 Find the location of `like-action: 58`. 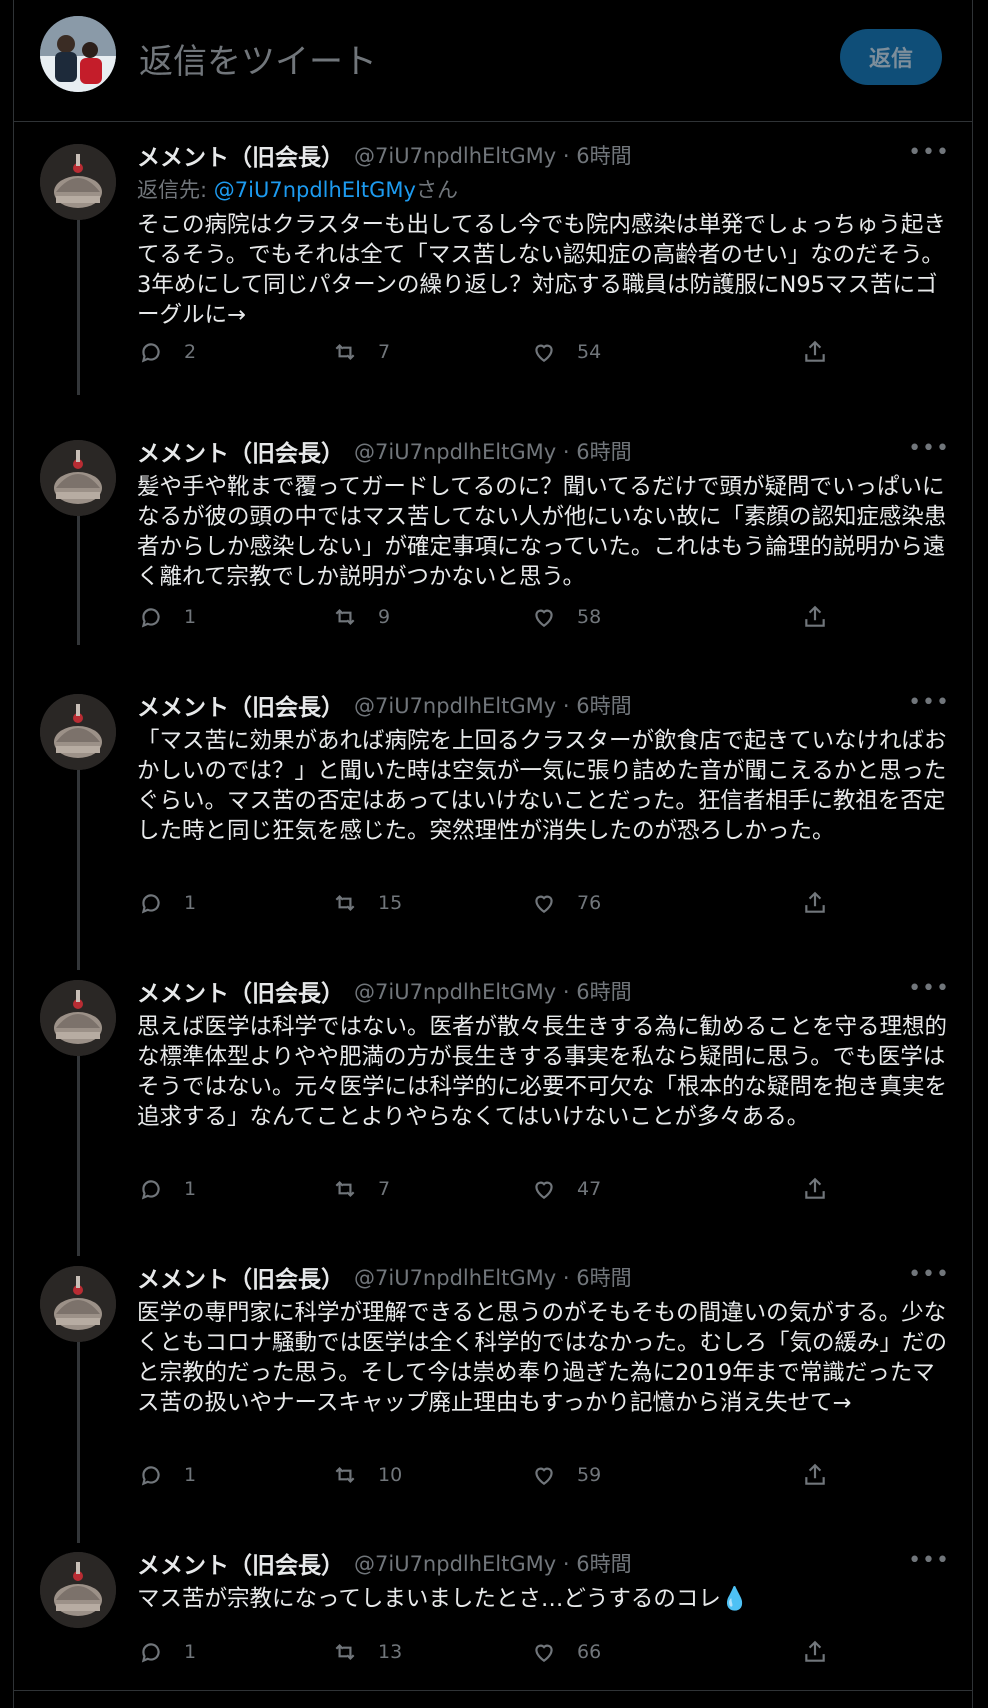

like-action: 58 is located at coordinates (566, 617).